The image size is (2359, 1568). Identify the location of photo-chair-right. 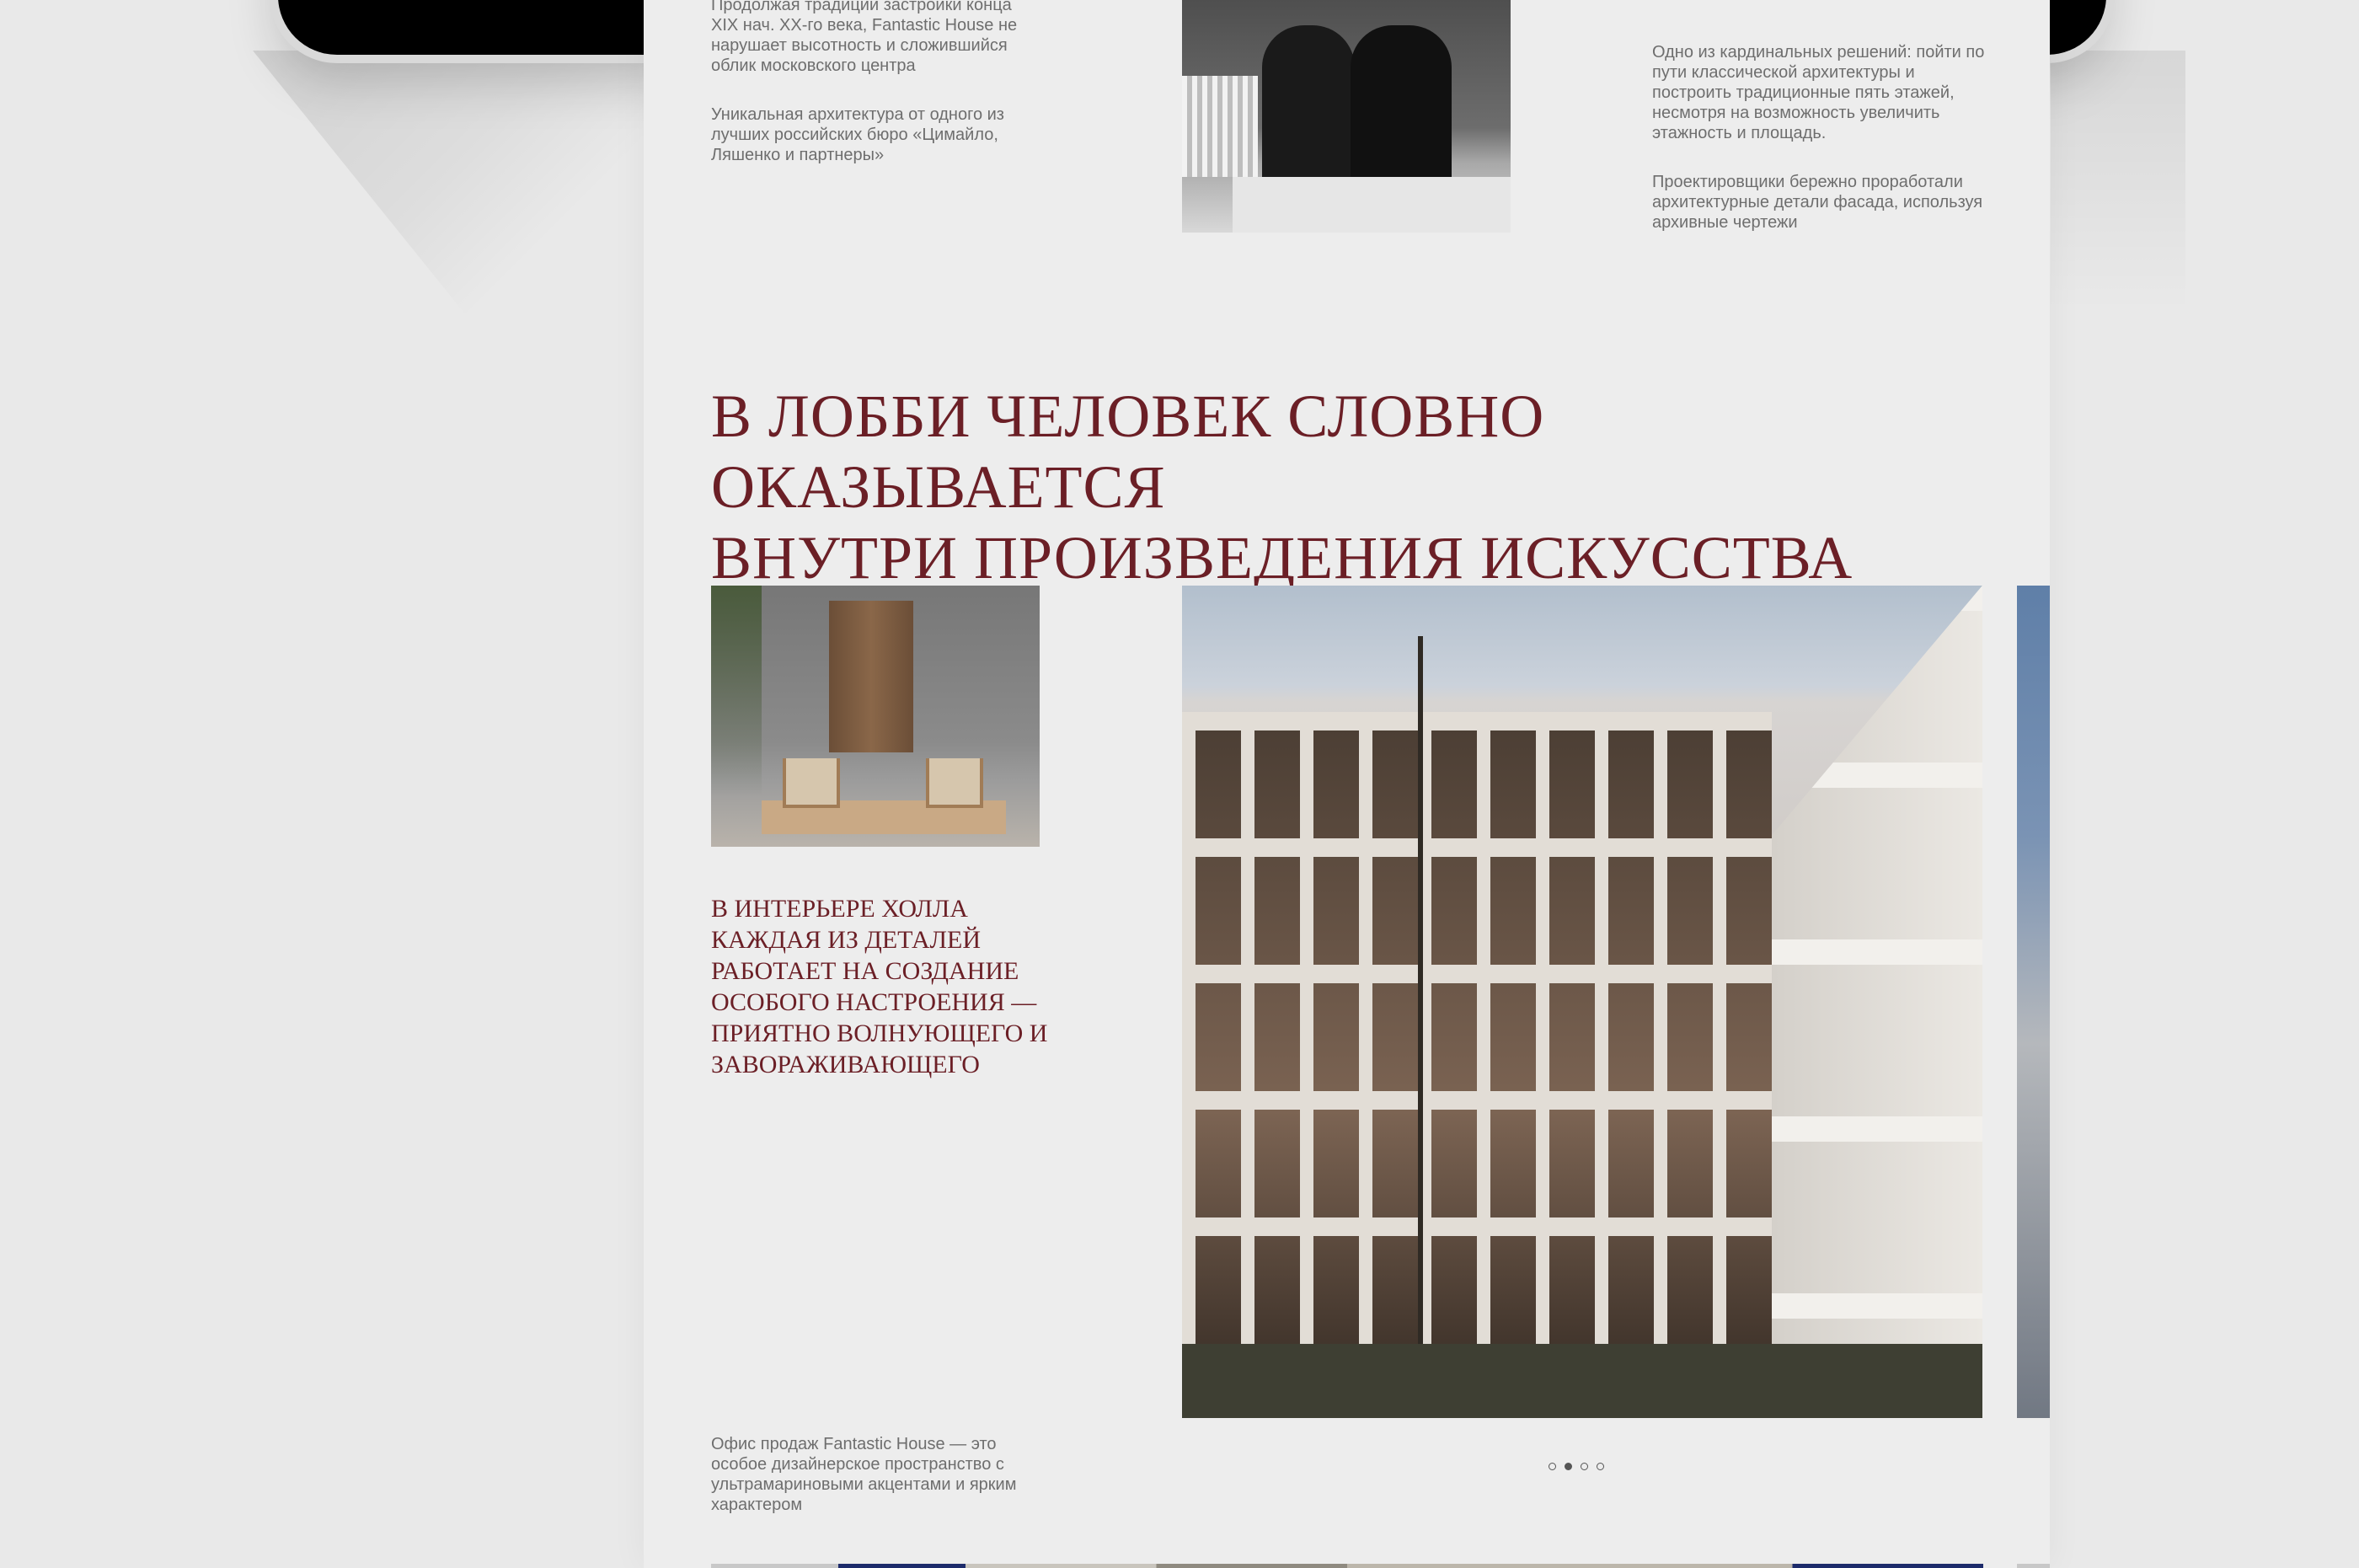
(954, 783).